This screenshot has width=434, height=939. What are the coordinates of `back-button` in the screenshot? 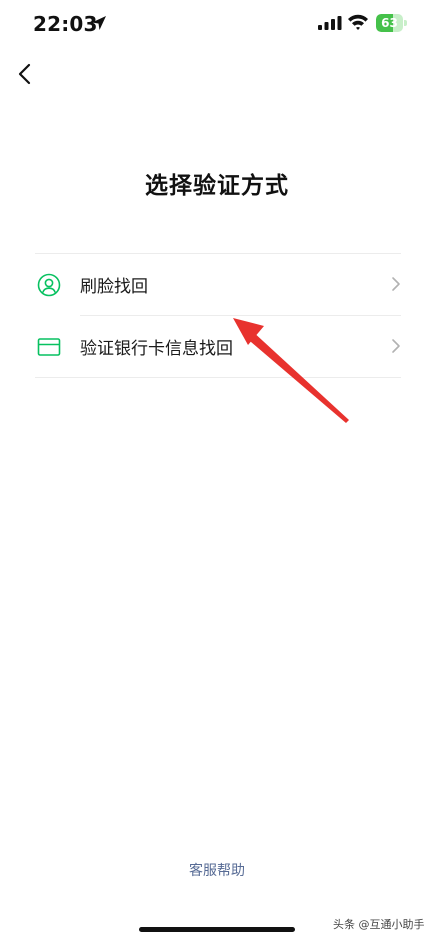 It's located at (26, 74).